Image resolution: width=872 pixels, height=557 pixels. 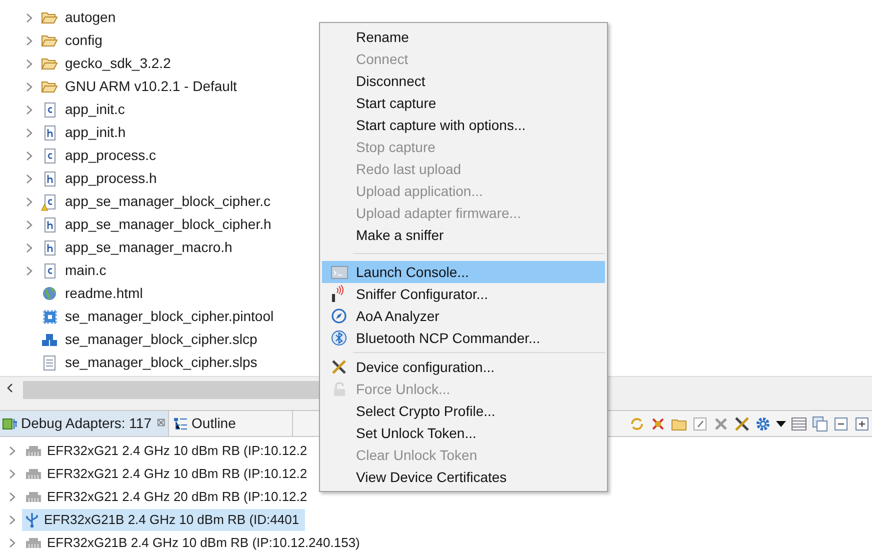 What do you see at coordinates (721, 424) in the screenshot?
I see `delete-icon` at bounding box center [721, 424].